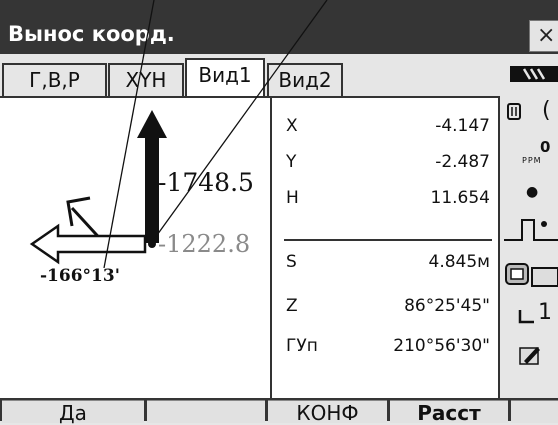  What do you see at coordinates (80, 276) in the screenshot?
I see `angle-offset: -166°13'` at bounding box center [80, 276].